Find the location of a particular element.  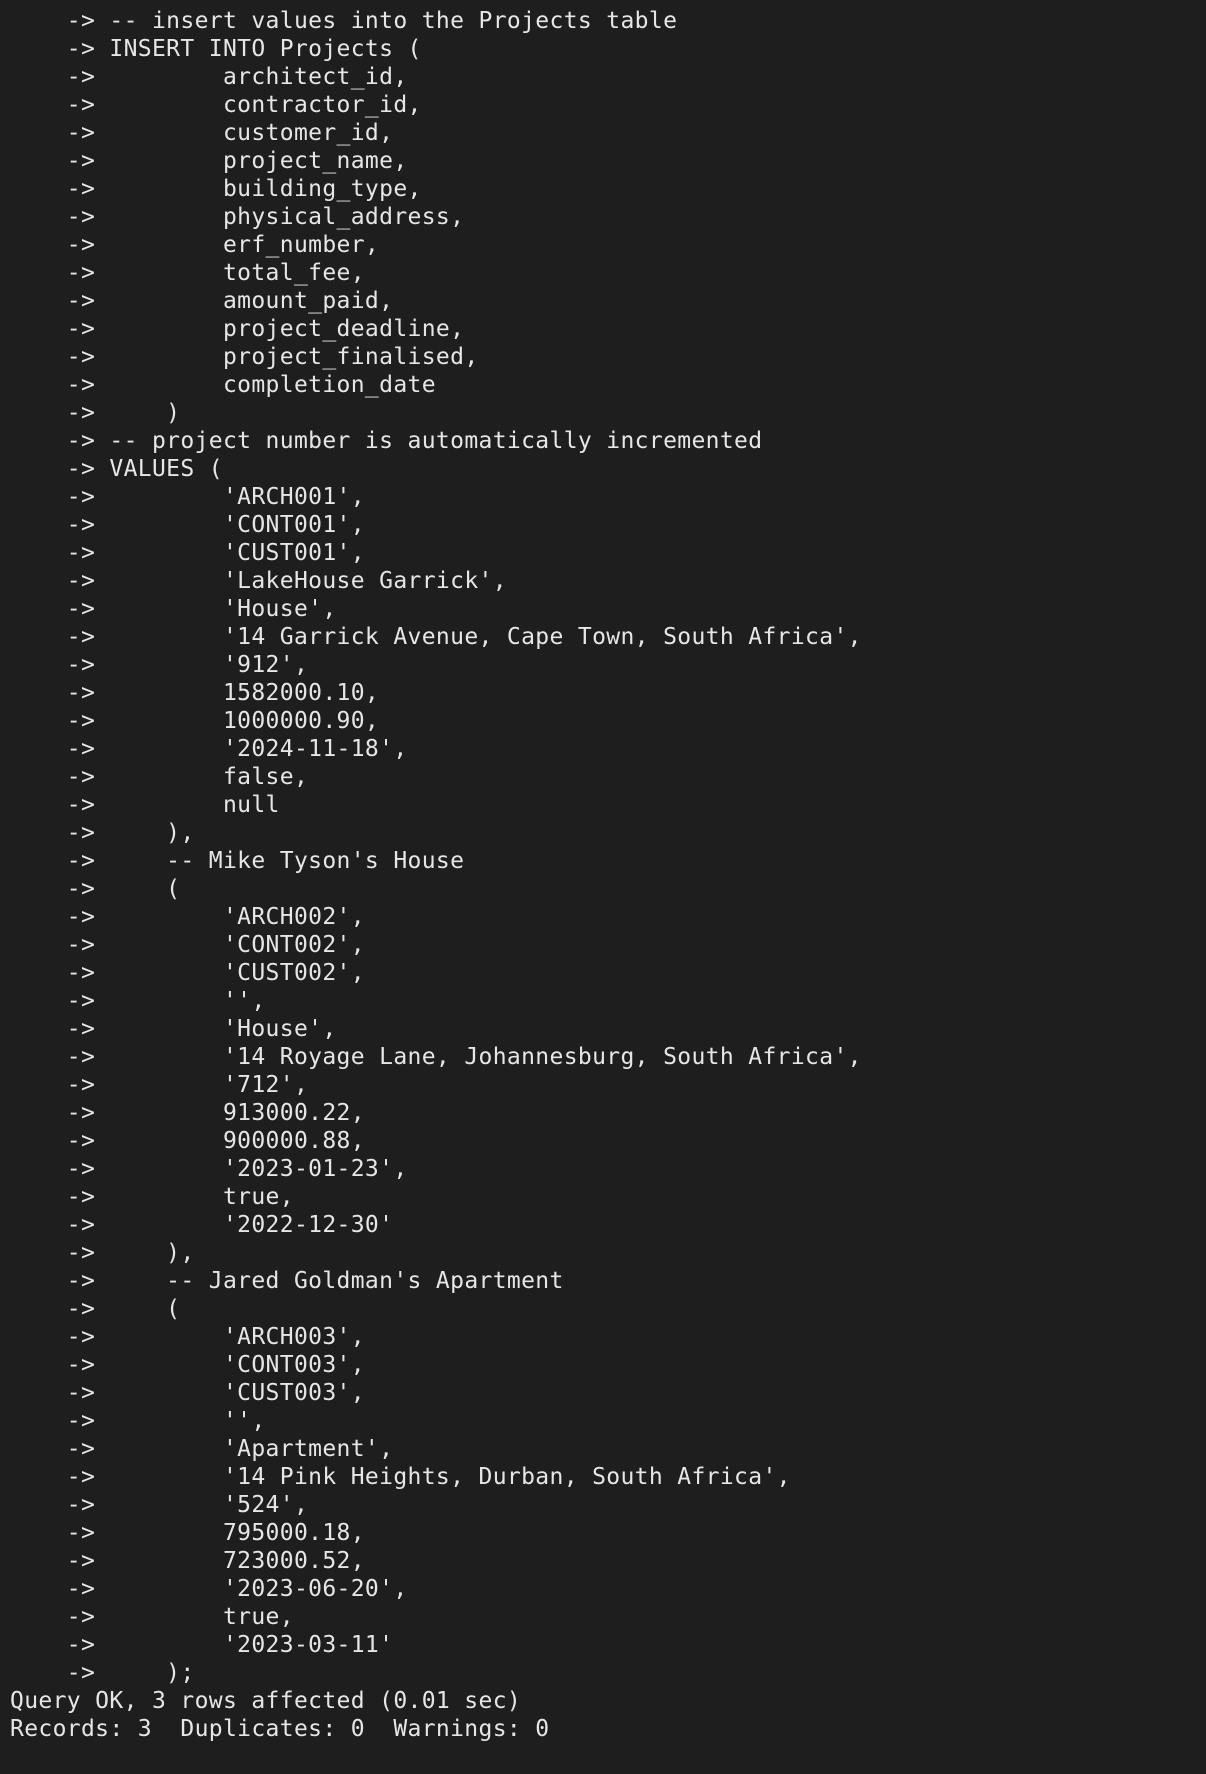

line-text: project_name, is located at coordinates (251, 161).